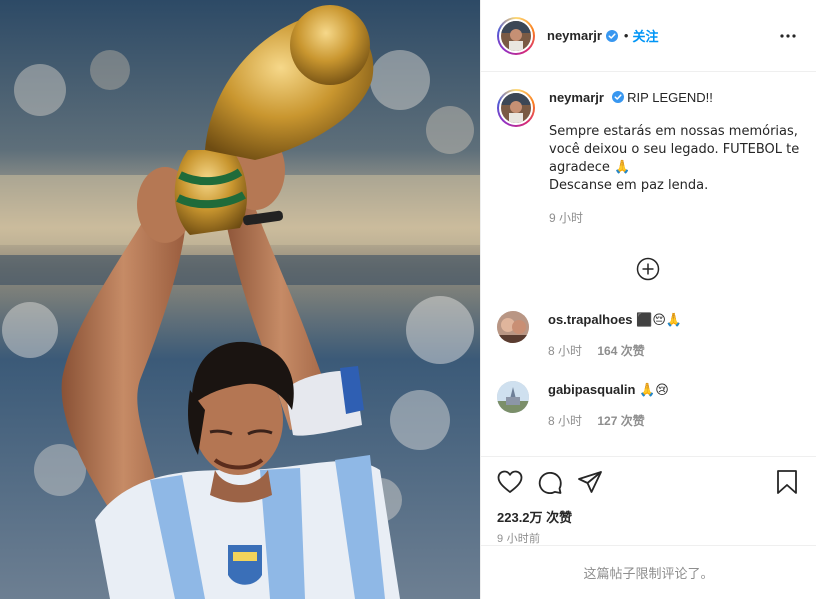 This screenshot has height=599, width=816. What do you see at coordinates (574, 35) in the screenshot?
I see `author-username: neymarjr` at bounding box center [574, 35].